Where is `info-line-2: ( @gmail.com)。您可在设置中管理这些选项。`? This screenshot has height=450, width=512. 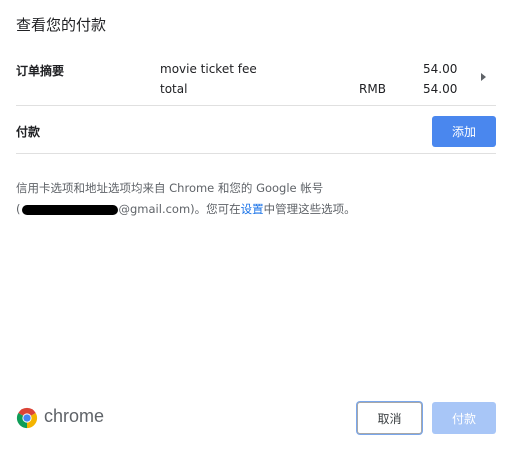 info-line-2: ( @gmail.com)。您可在设置中管理这些选项。 is located at coordinates (256, 209).